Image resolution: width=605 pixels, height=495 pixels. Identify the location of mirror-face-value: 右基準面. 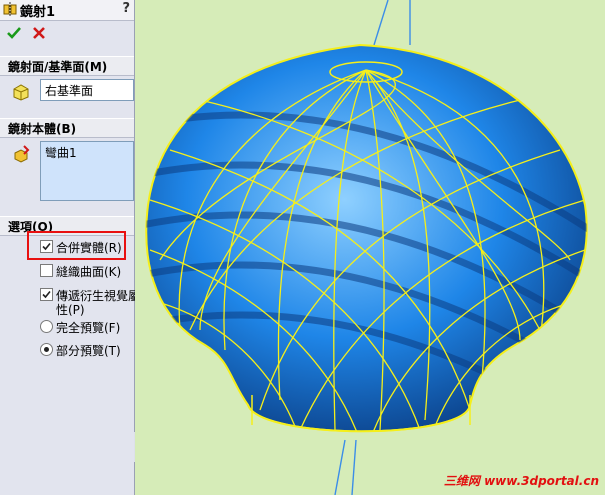
(69, 91).